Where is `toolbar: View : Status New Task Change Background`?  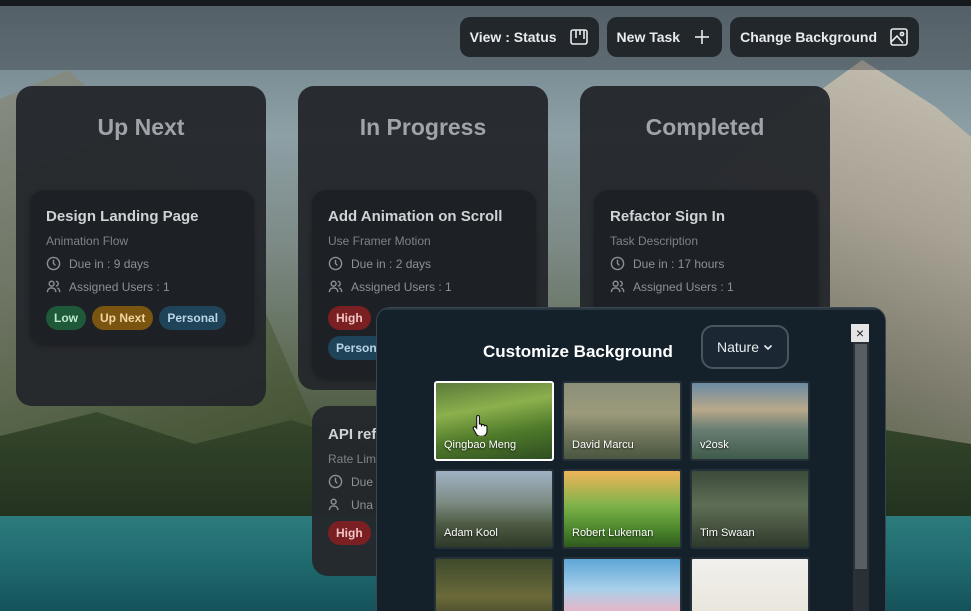
toolbar: View : Status New Task Change Background is located at coordinates (689, 37).